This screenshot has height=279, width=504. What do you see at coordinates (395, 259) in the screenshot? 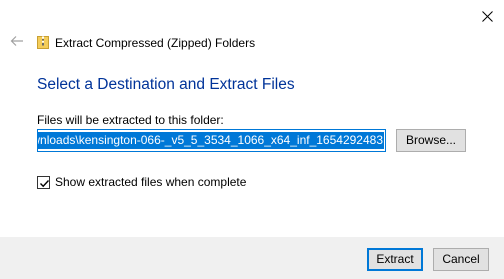
I see `extract-button: Extract` at bounding box center [395, 259].